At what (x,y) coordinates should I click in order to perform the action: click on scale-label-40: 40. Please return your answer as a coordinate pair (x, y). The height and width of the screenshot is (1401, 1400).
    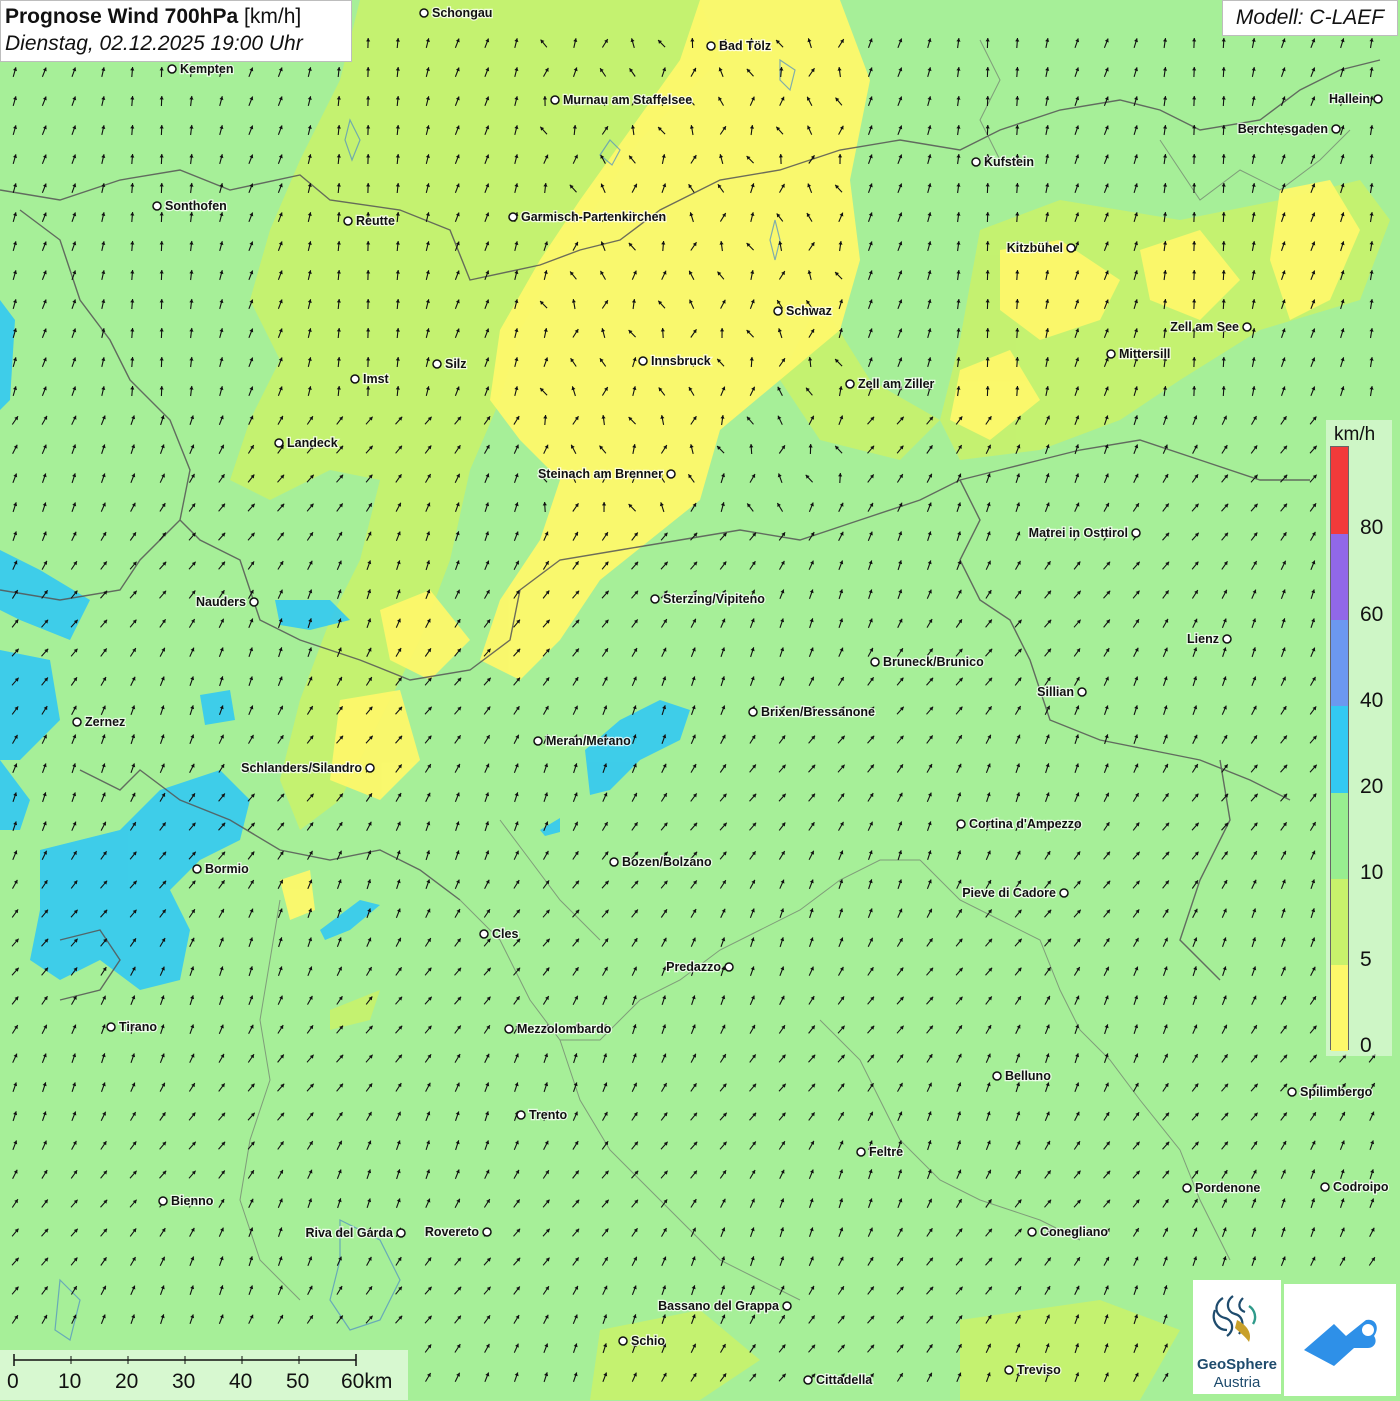
    Looking at the image, I should click on (240, 1382).